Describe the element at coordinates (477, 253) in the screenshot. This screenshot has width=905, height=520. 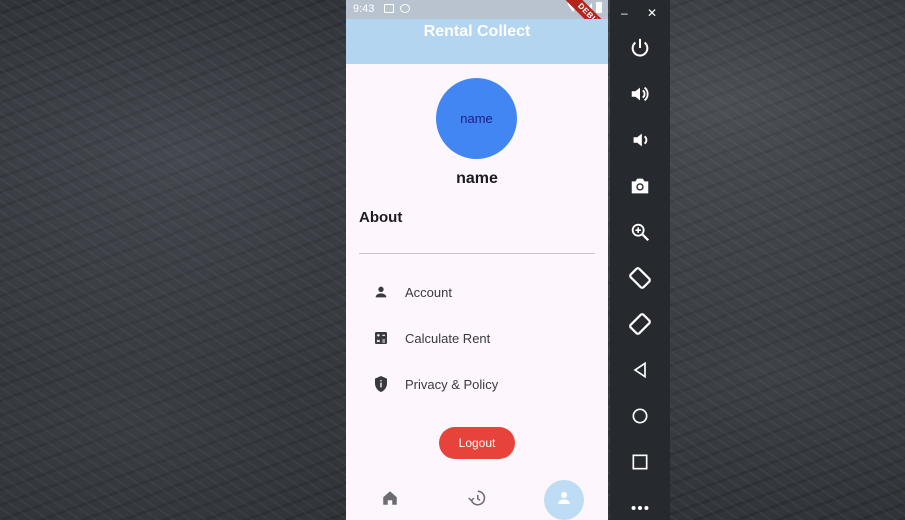
I see `divider` at that location.